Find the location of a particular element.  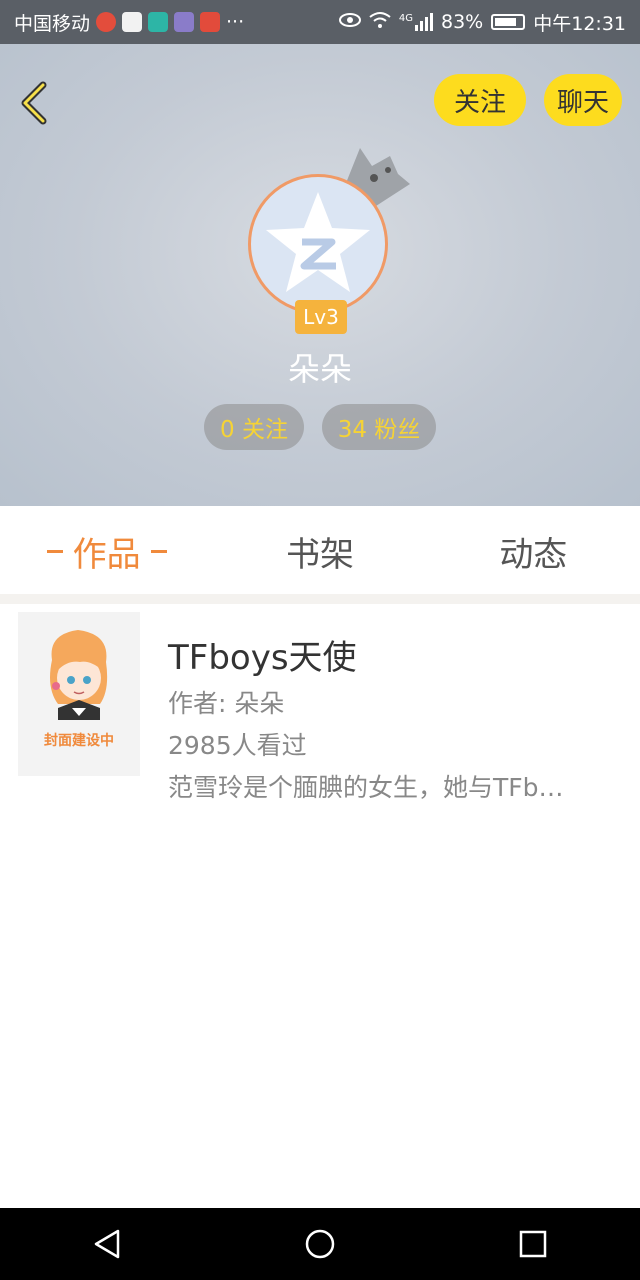

wifi-icon is located at coordinates (380, 22).